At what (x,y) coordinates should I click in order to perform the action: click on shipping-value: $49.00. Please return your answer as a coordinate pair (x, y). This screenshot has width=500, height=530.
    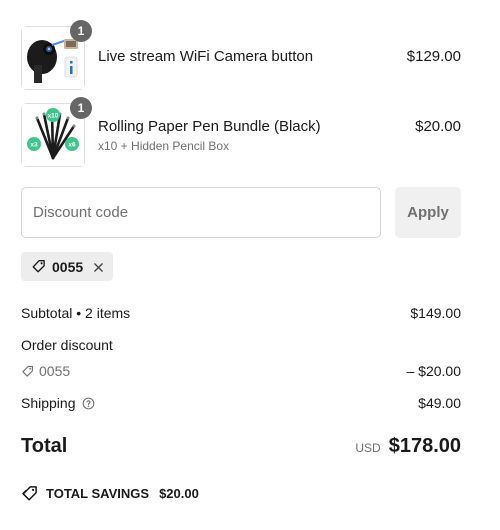
    Looking at the image, I should click on (439, 403).